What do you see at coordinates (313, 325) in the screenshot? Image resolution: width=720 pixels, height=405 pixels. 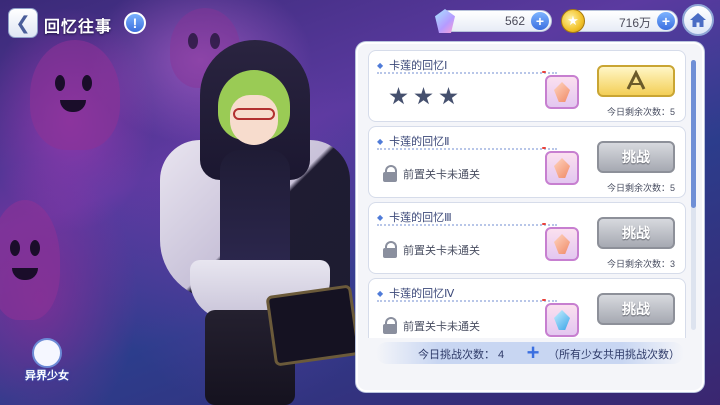 I see `suitcase` at bounding box center [313, 325].